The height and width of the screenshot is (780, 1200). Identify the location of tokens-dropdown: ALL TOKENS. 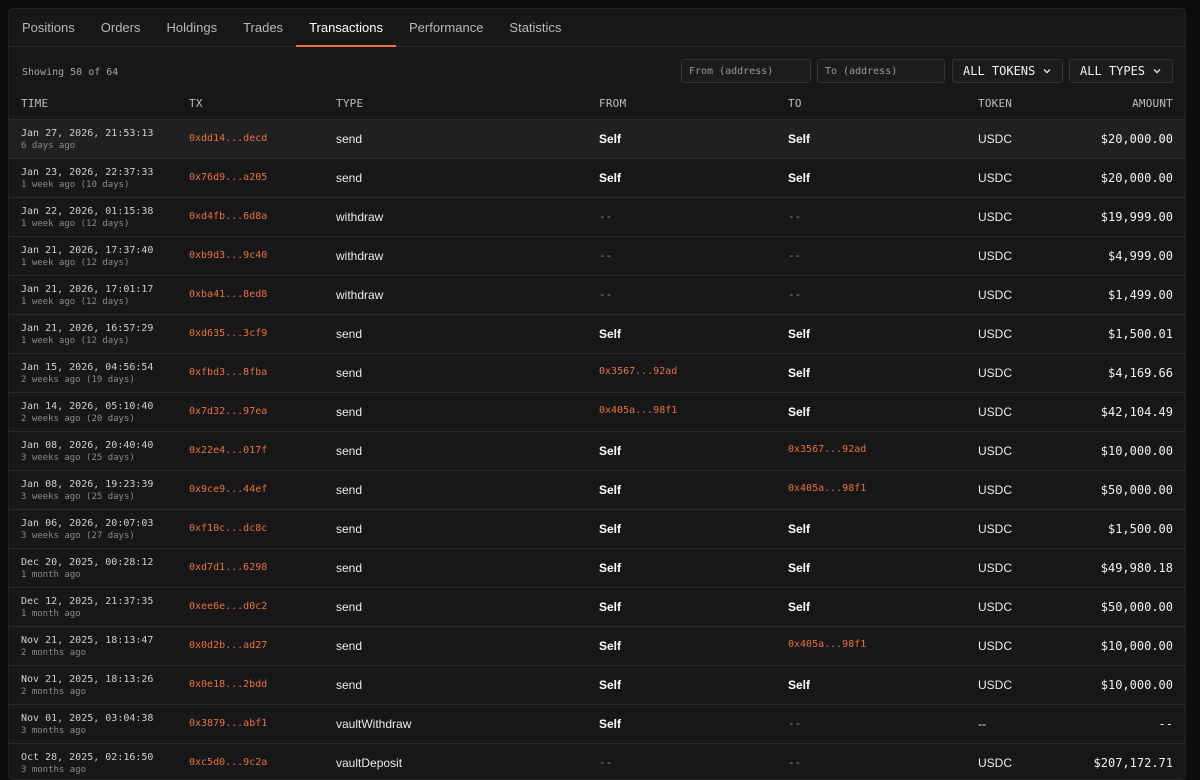
(1007, 71).